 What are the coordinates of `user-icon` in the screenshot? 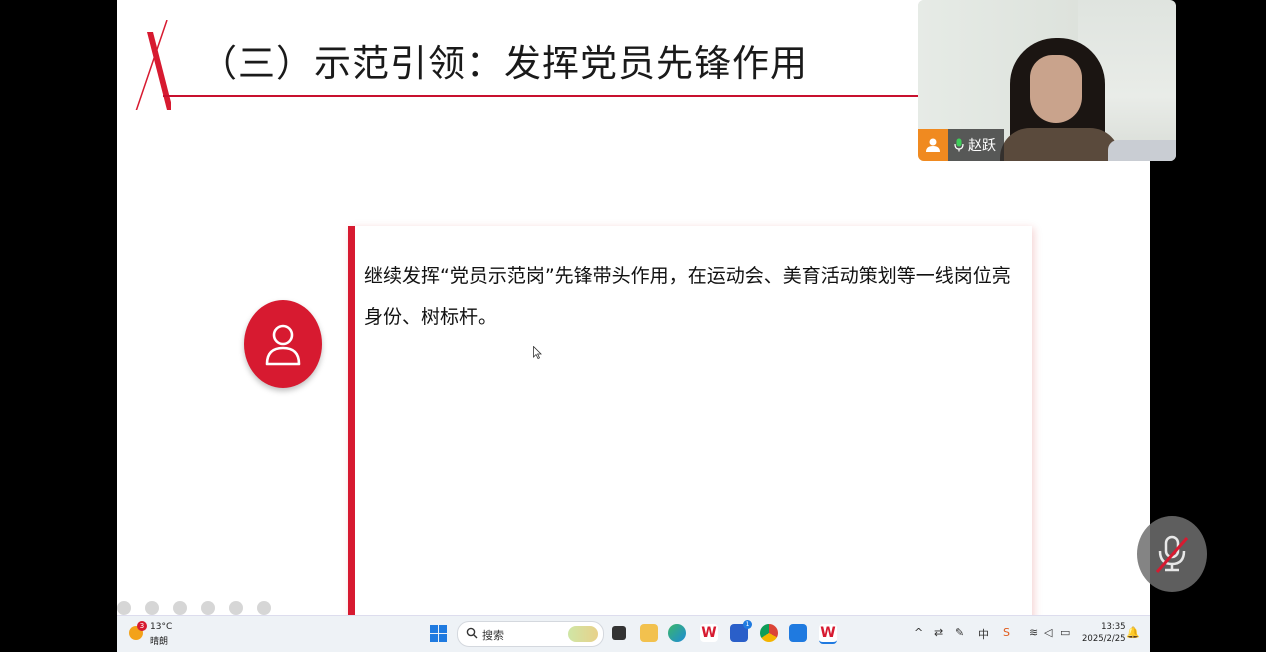 It's located at (283, 345).